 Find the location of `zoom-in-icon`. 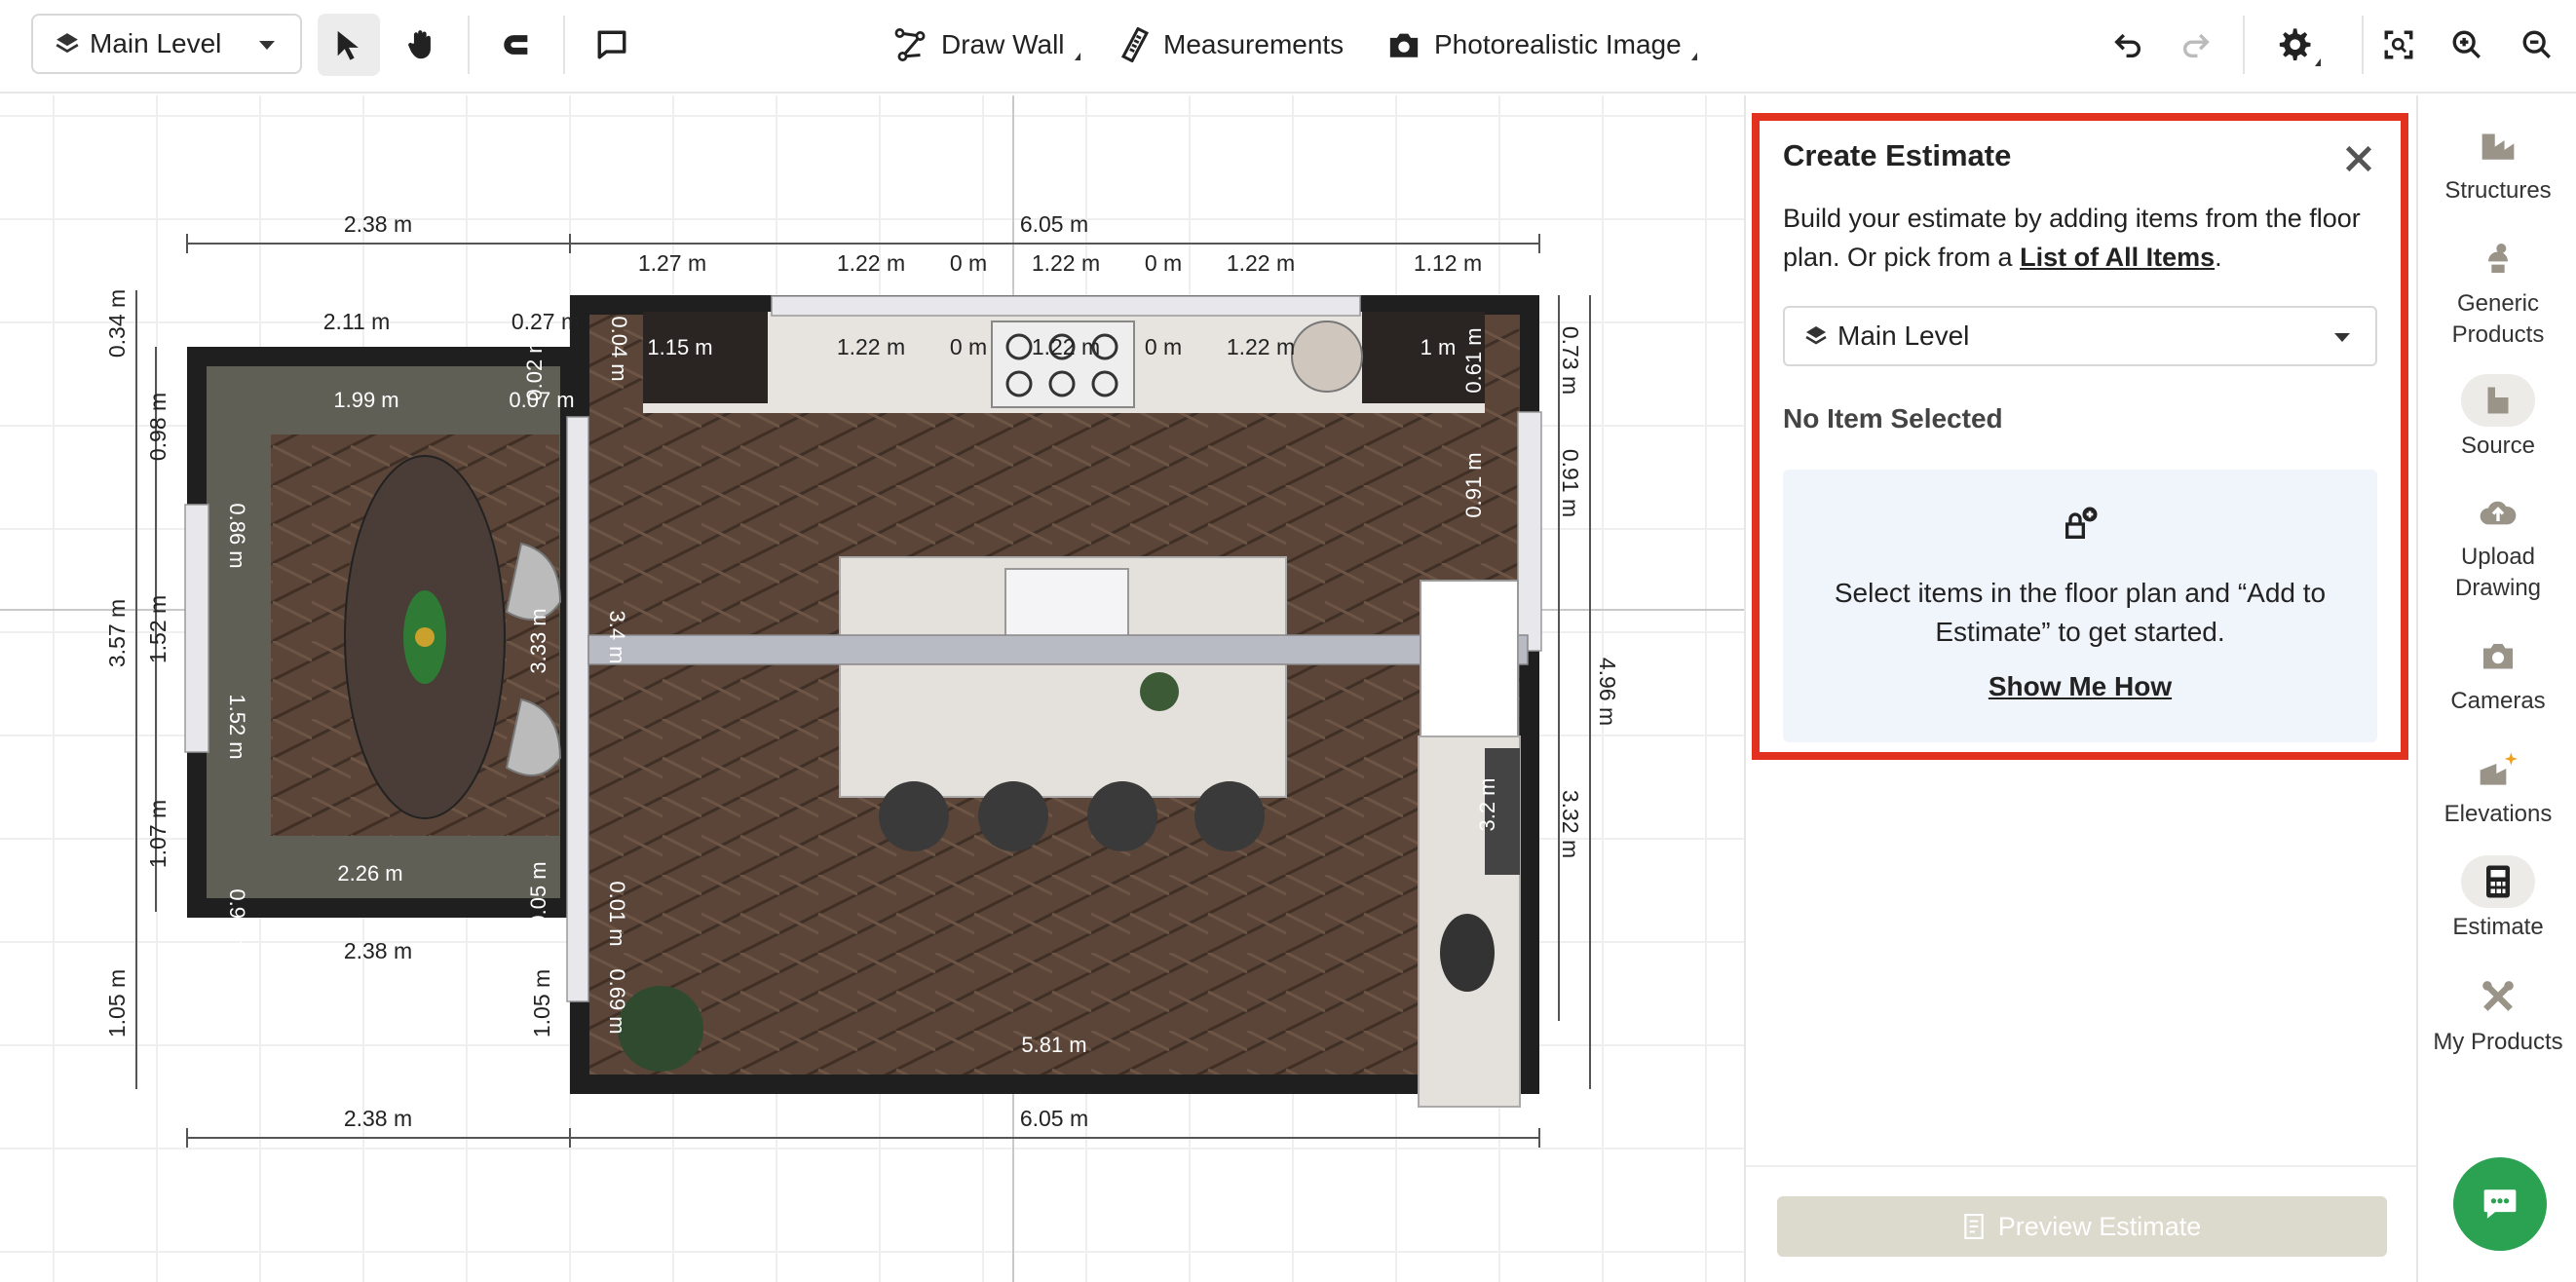

zoom-in-icon is located at coordinates (2466, 44).